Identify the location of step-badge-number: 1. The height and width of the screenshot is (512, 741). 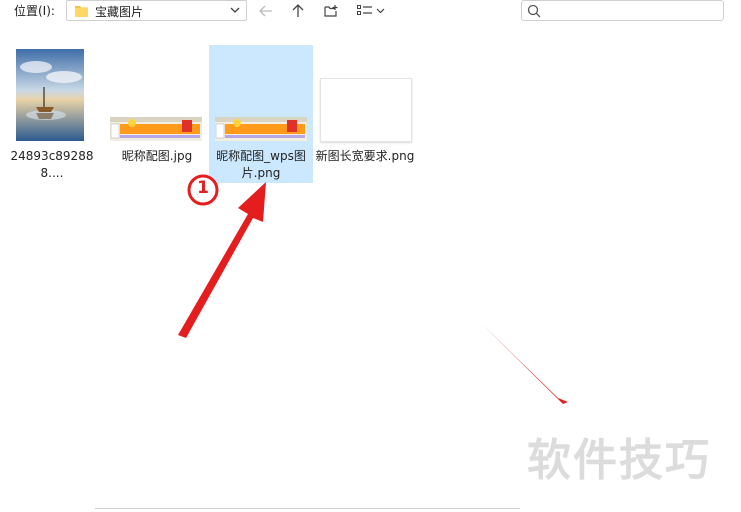
(203, 188).